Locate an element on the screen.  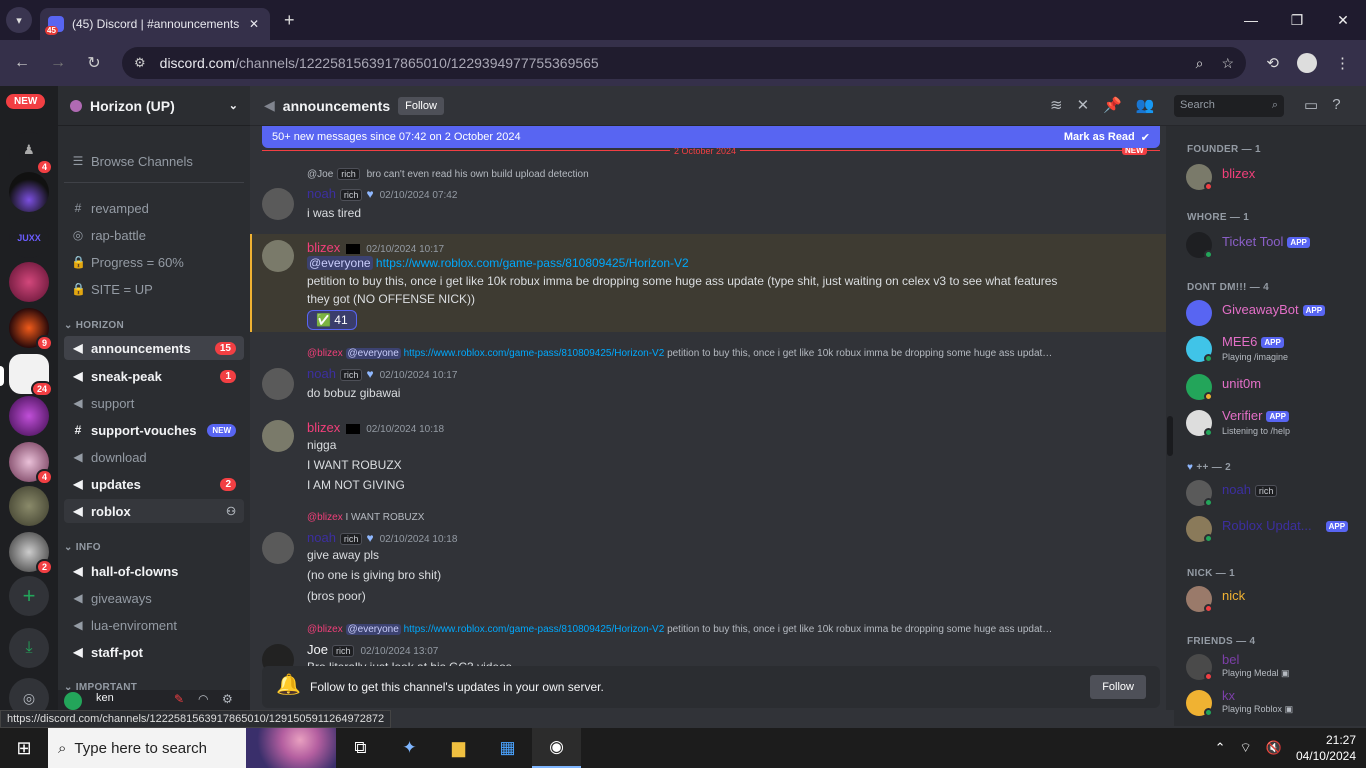
settings-gear-icon: ⚙ is located at coordinates (227, 699).